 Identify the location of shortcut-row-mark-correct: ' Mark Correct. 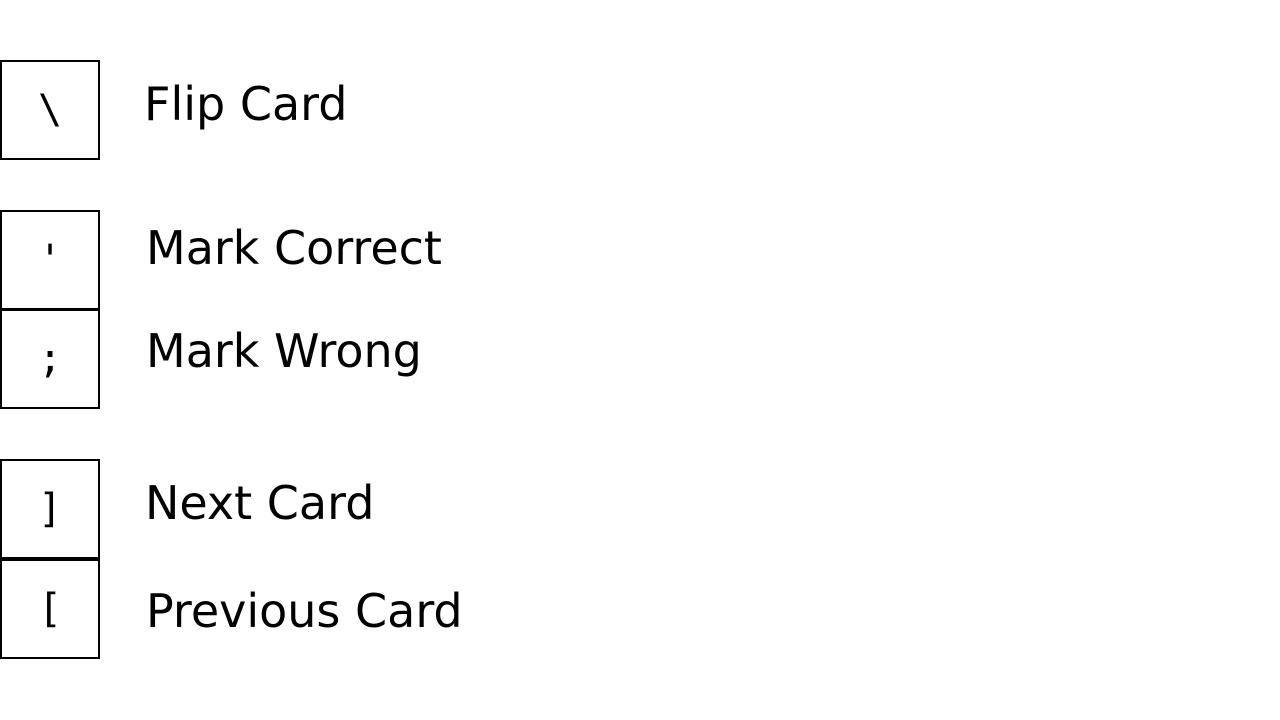
(350, 260).